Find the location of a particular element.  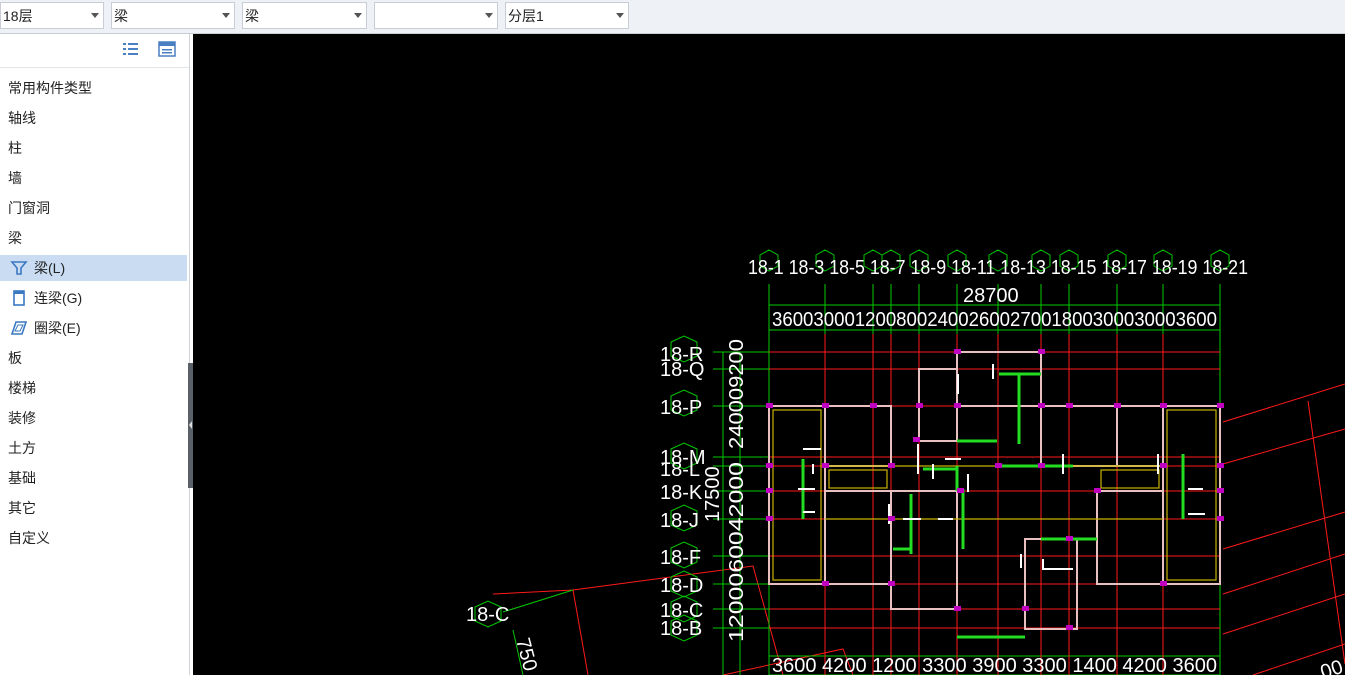

tree-item-wall: 墙 is located at coordinates (93, 178).